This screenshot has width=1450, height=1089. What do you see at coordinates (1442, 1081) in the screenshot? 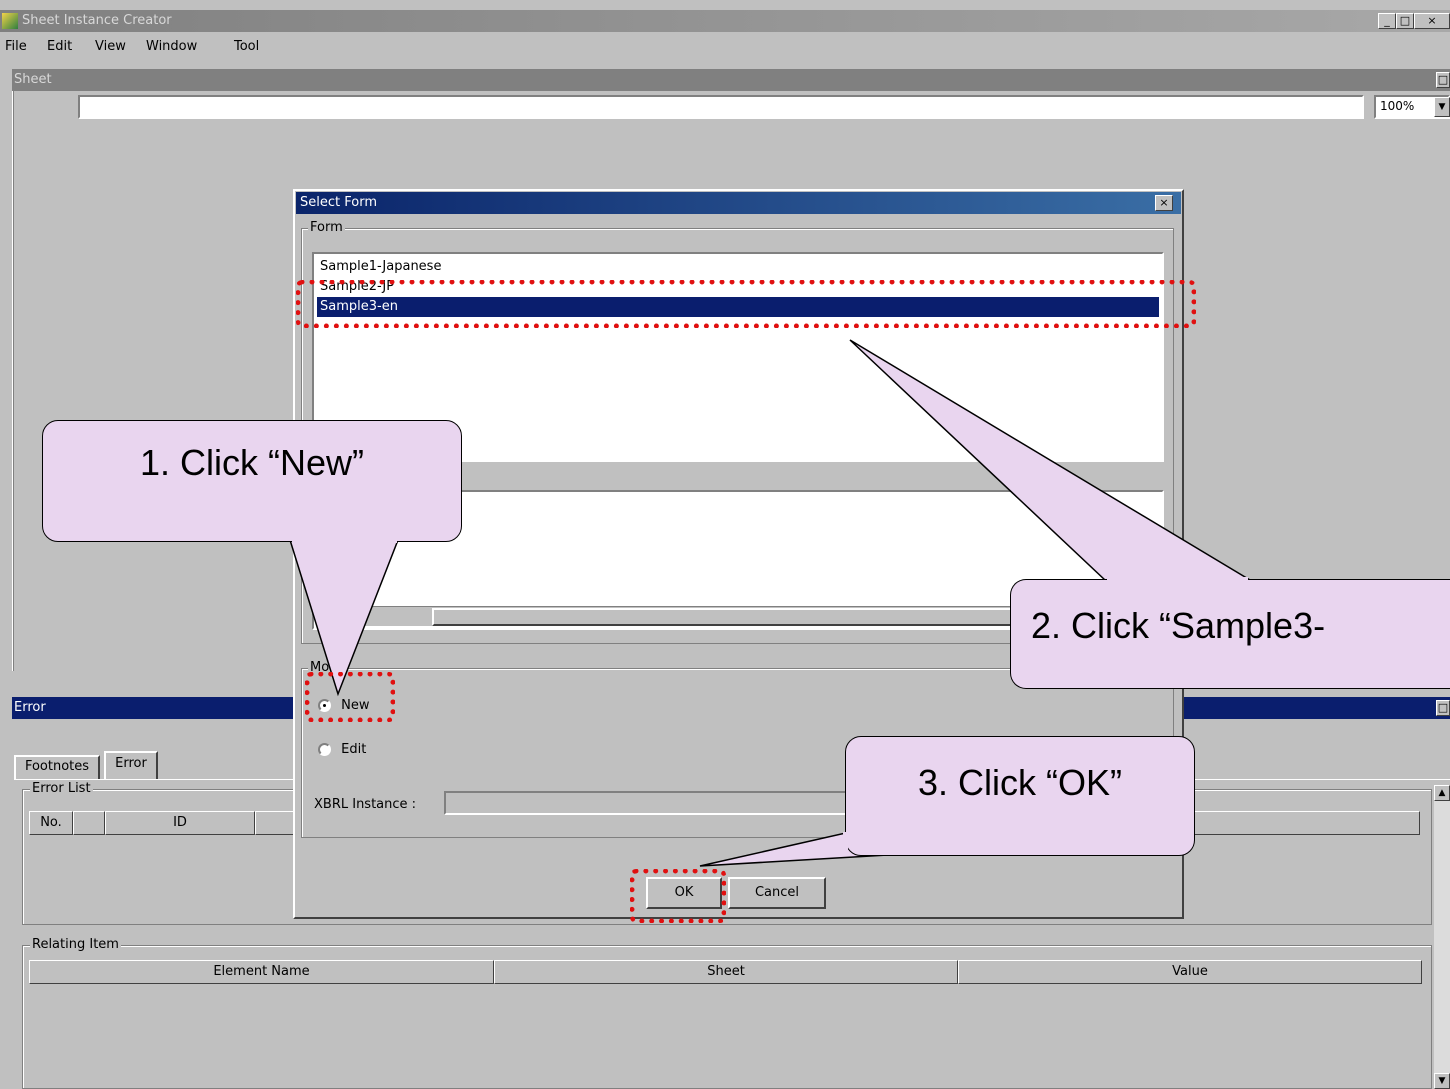
I see `scroll-down-icon: ▼` at bounding box center [1442, 1081].